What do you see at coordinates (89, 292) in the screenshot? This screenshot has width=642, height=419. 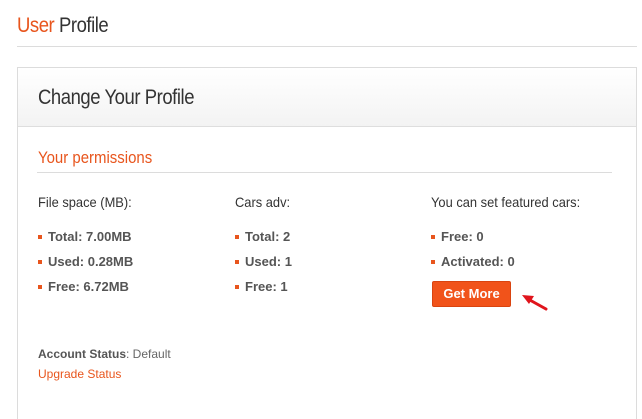 I see `list-item: Free: 6.72MB` at bounding box center [89, 292].